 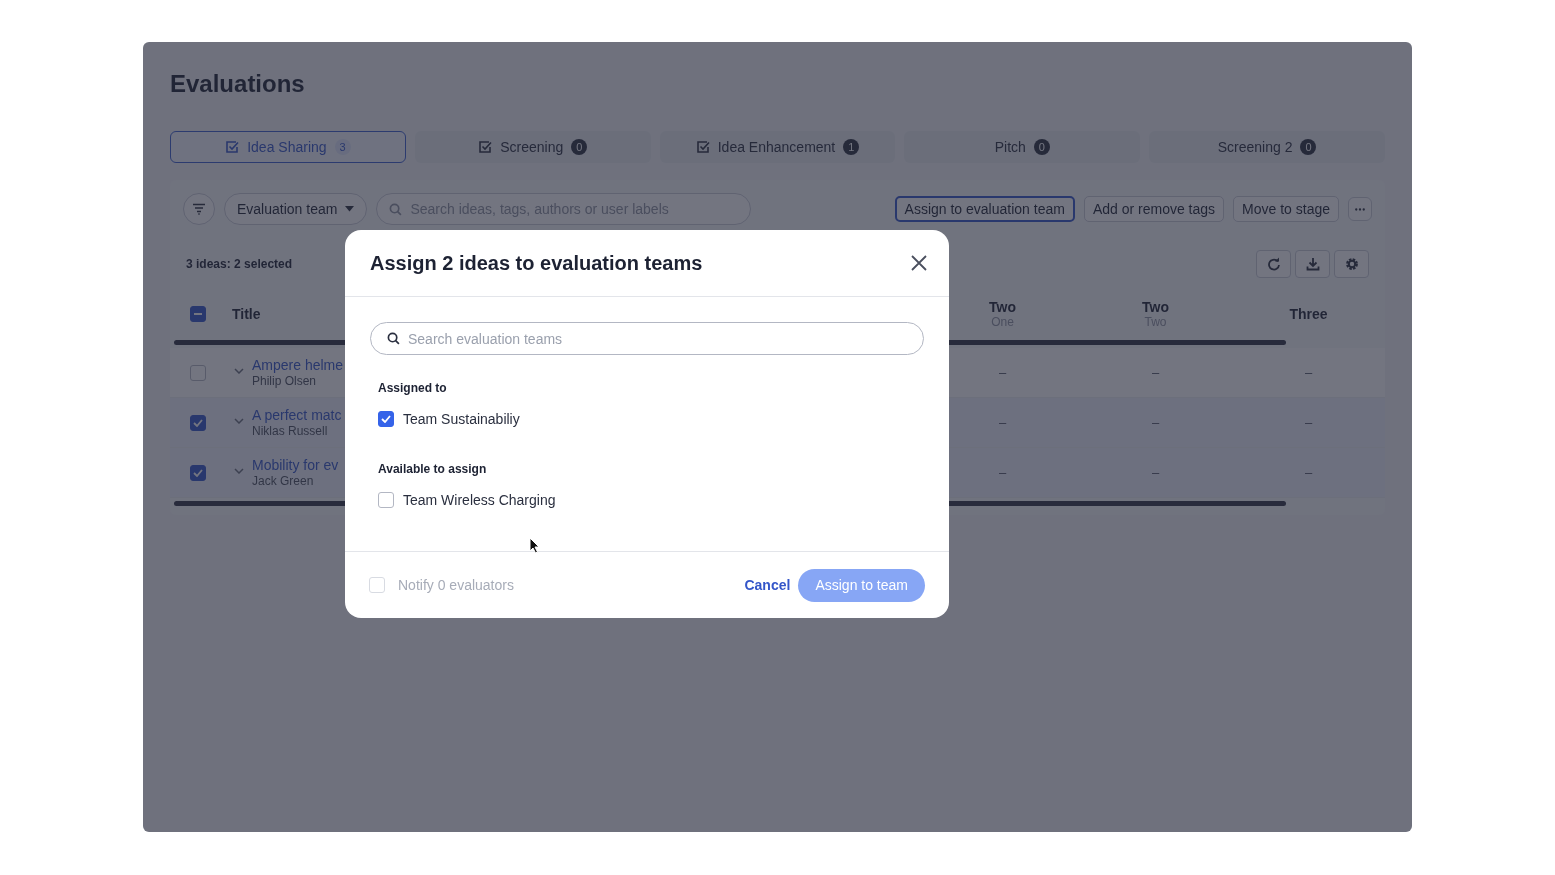 What do you see at coordinates (413, 388) in the screenshot?
I see `section-heading: Assigned to` at bounding box center [413, 388].